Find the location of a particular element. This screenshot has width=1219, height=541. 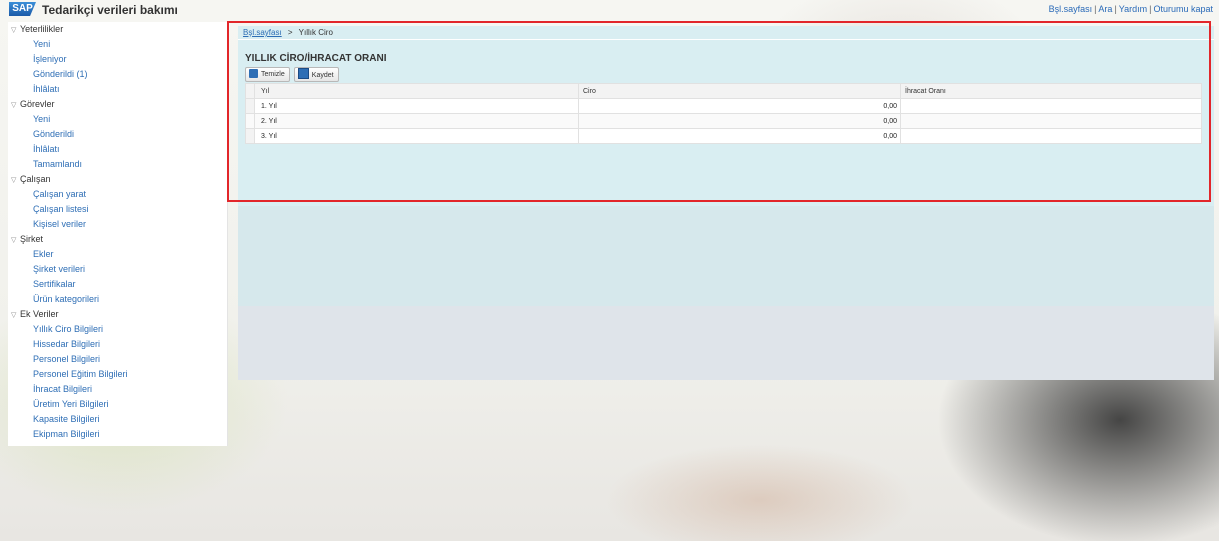

sidebar-item-personnel: Personel Bilgileri is located at coordinates (117, 359).